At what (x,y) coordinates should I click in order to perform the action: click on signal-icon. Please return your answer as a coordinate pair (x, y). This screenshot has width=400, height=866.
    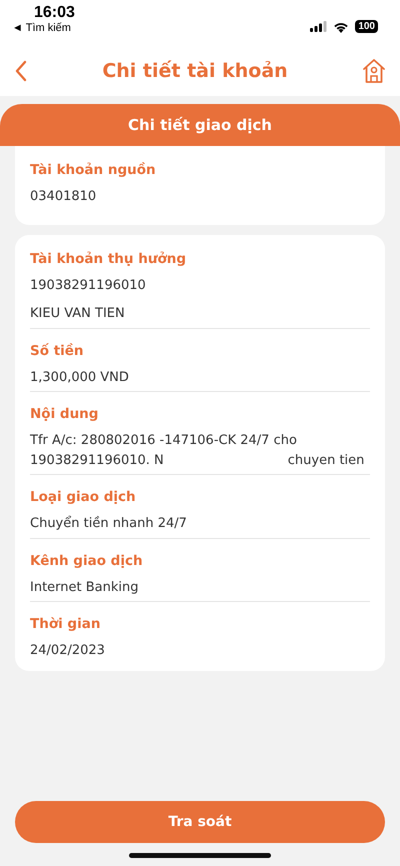
    Looking at the image, I should click on (319, 26).